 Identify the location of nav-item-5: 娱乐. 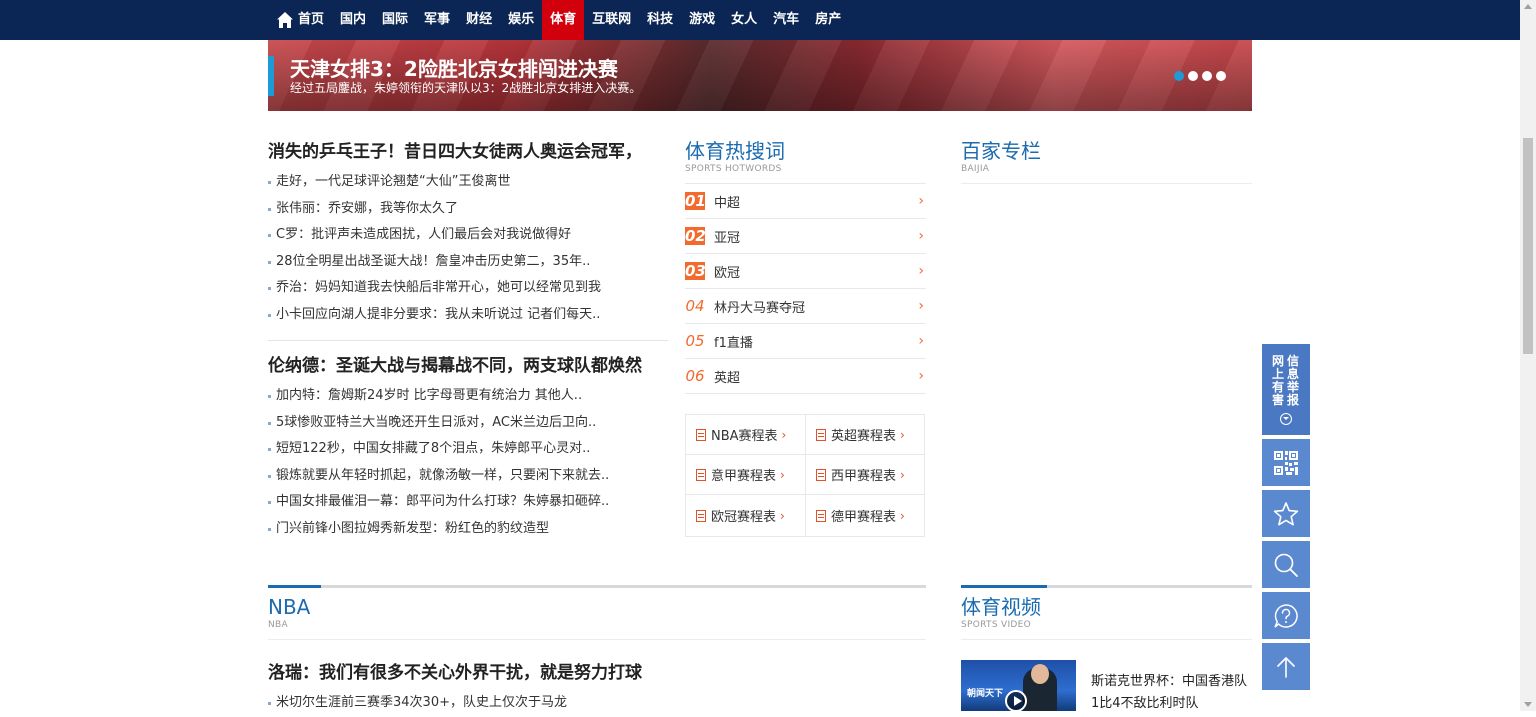
(521, 20).